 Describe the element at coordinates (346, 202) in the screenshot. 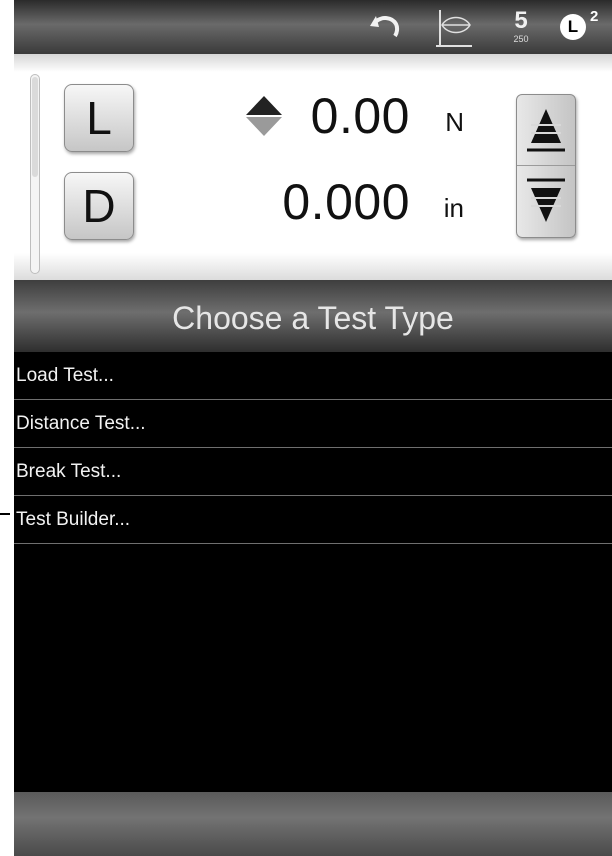

I see `distance-value: 0.000` at that location.